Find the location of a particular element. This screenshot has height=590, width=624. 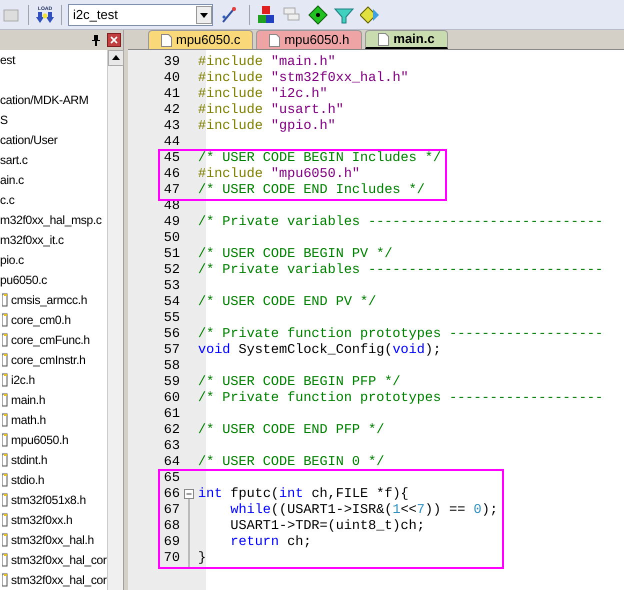

line-number: 64 is located at coordinates (171, 463).